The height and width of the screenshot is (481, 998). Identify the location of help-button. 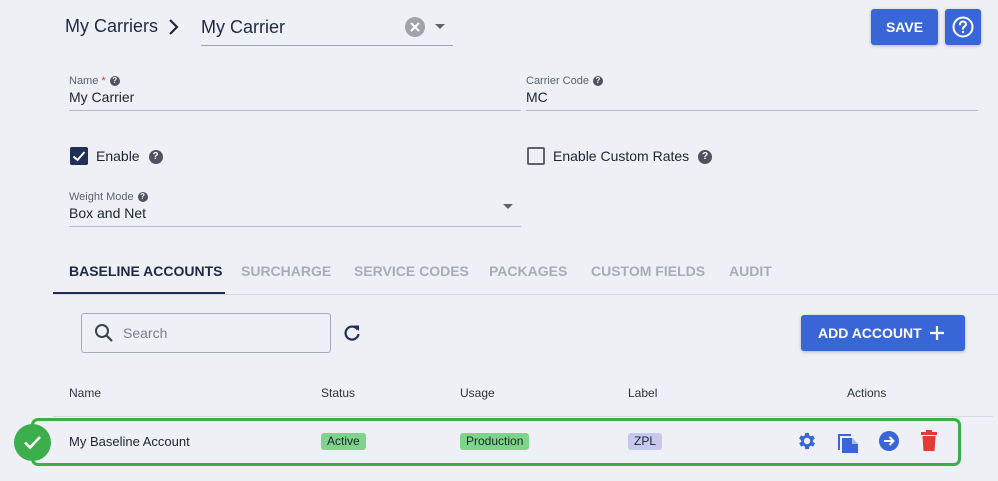
(963, 27).